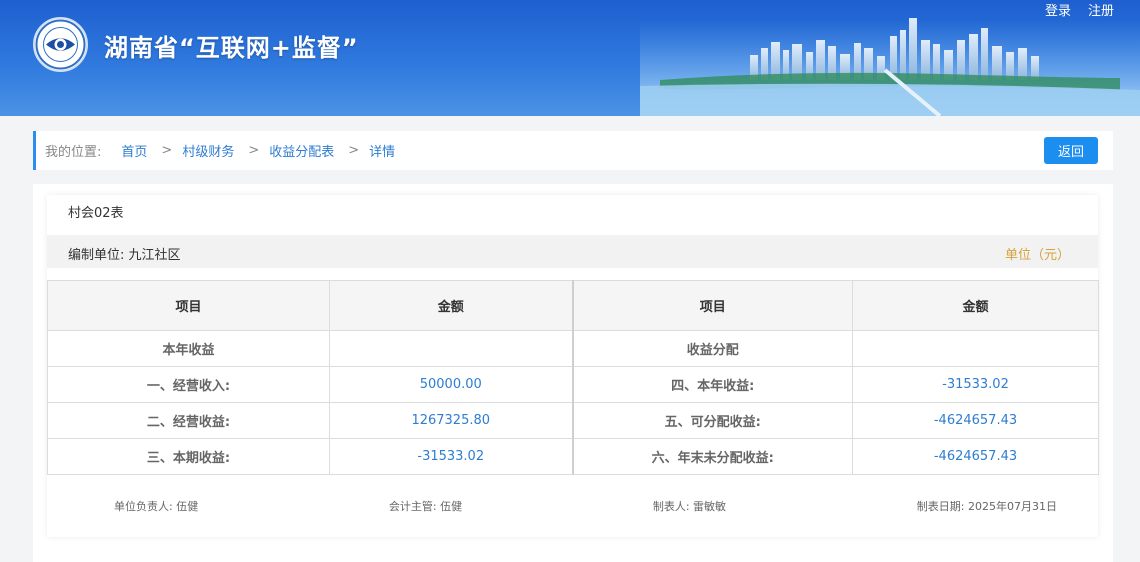  I want to click on row-label: 四、本年收益:, so click(712, 384).